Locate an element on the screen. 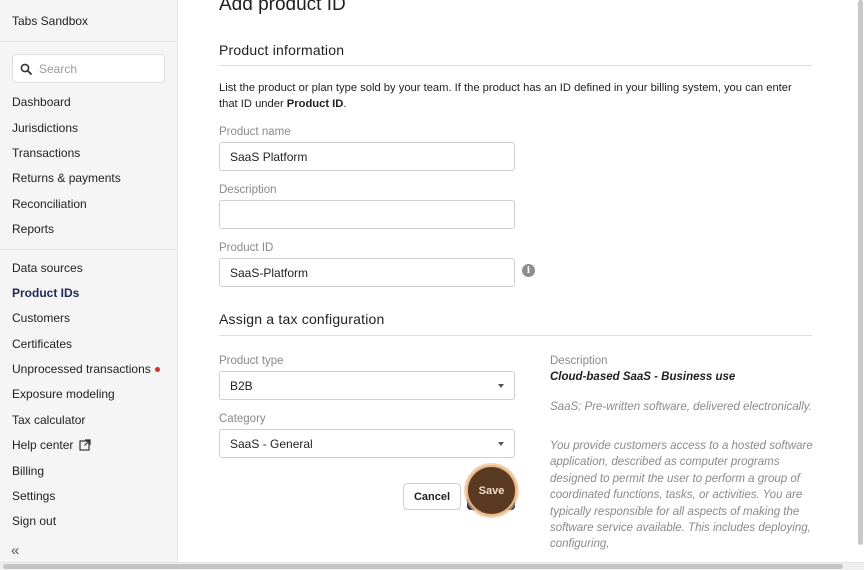 Image resolution: width=864 pixels, height=570 pixels. product-id-label: Product ID is located at coordinates (246, 248).